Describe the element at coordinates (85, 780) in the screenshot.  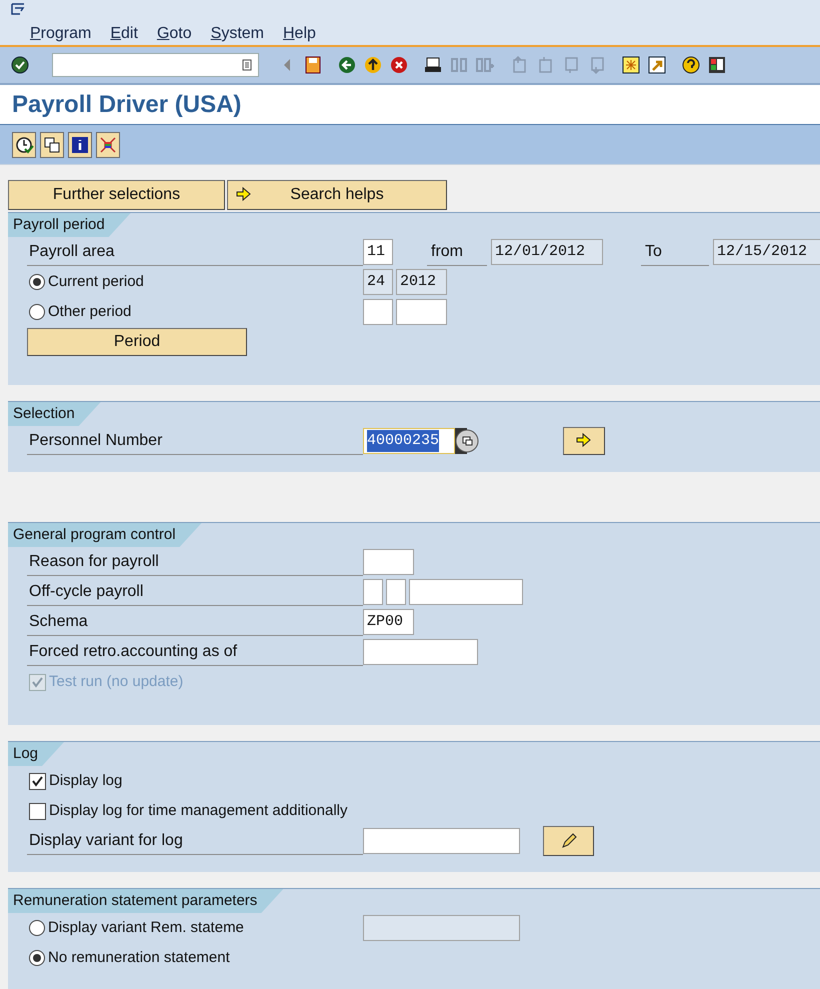
I see `checkbox-label: Display log` at that location.